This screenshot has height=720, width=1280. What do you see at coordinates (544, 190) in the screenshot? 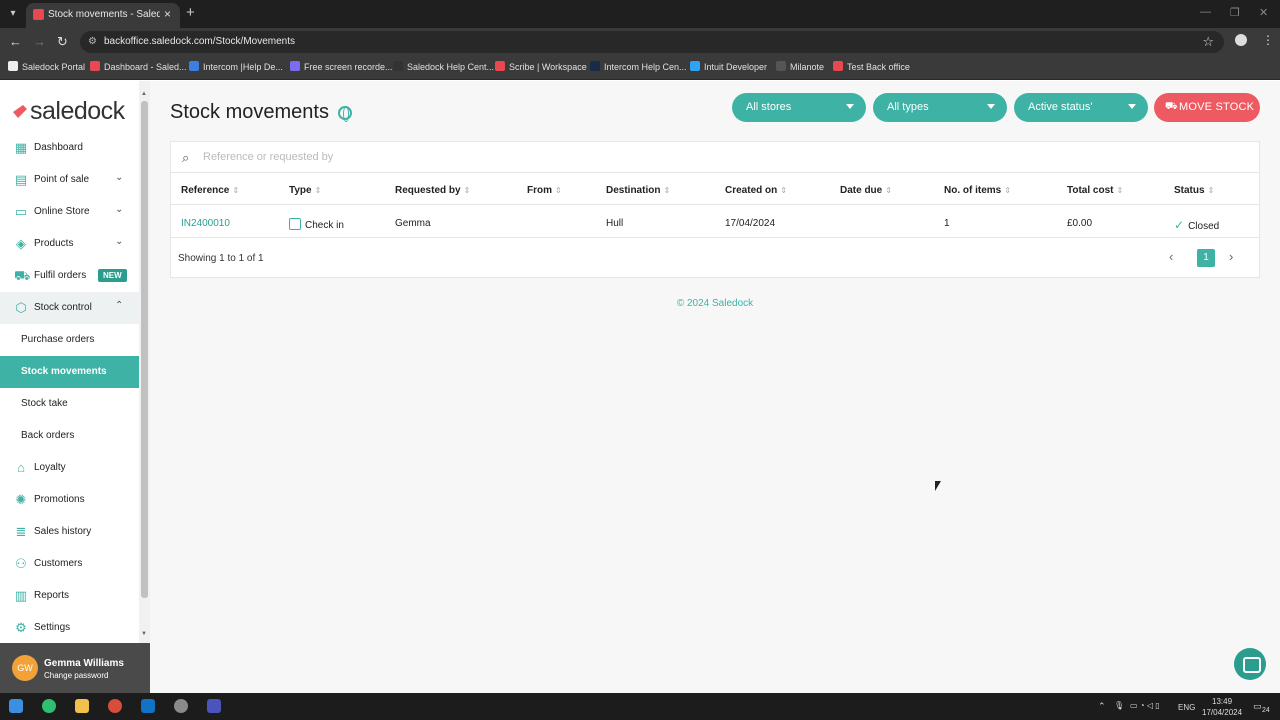
I see `column-header-from: From ⇕` at bounding box center [544, 190].